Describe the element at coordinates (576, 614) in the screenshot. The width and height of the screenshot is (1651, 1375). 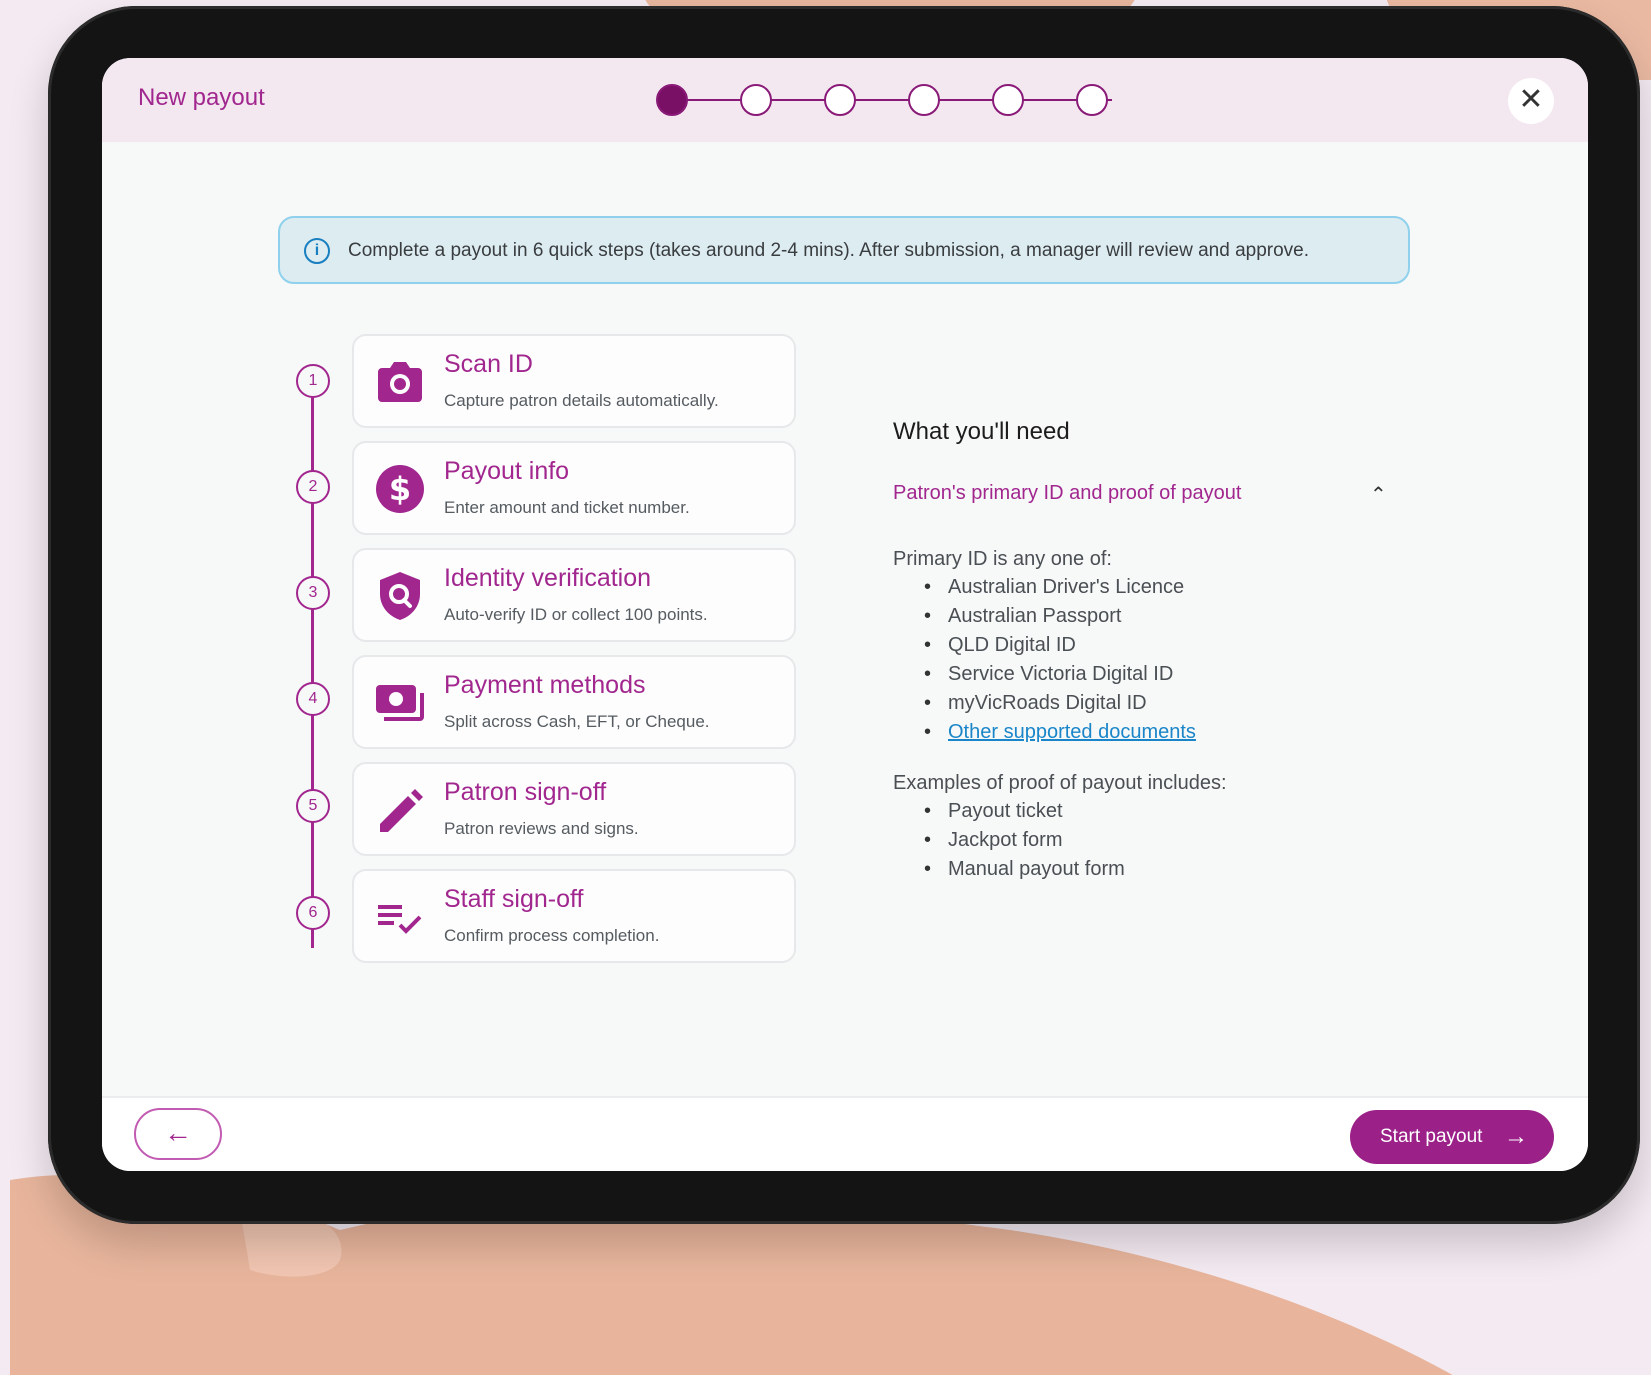
I see `step-subtitle: Auto-verify ID or collect 100 points.` at that location.